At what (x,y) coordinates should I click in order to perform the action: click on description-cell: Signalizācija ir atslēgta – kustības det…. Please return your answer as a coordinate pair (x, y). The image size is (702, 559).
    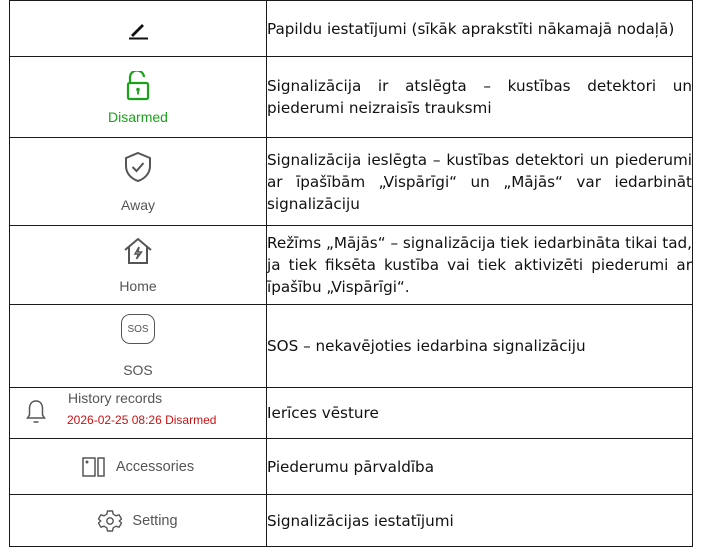
    Looking at the image, I should click on (479, 97).